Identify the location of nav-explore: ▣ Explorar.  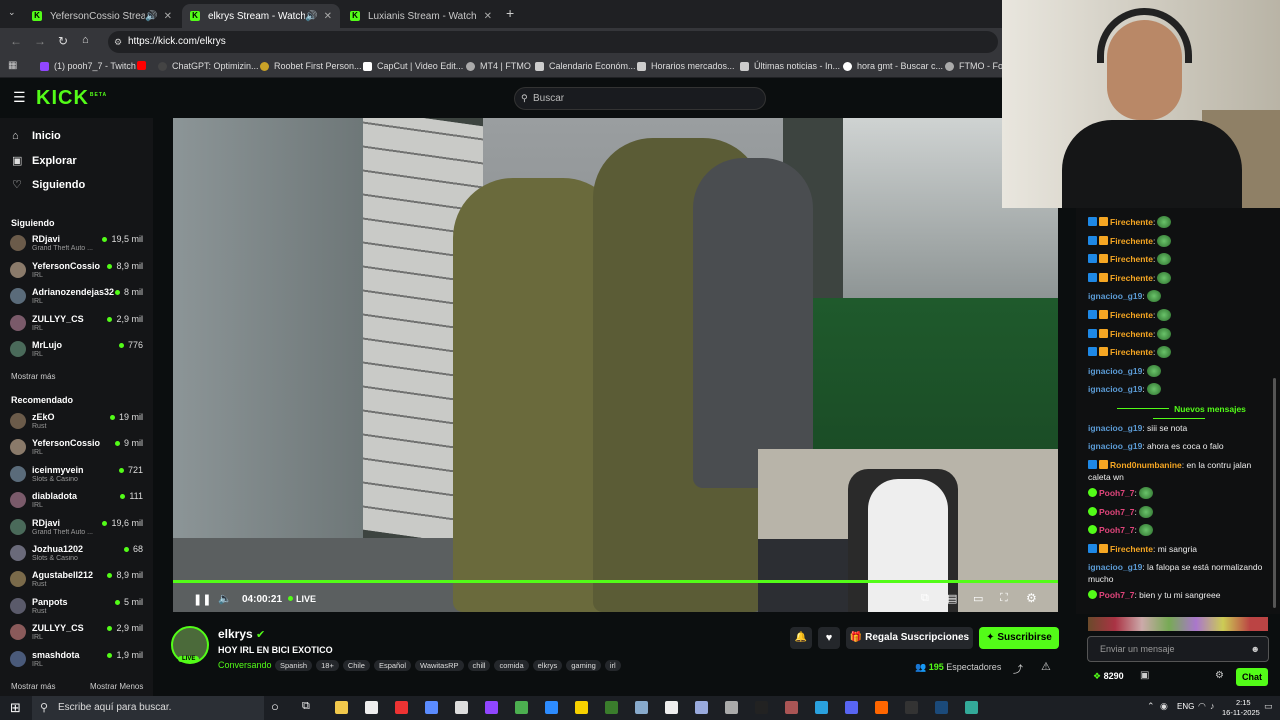
(44, 161).